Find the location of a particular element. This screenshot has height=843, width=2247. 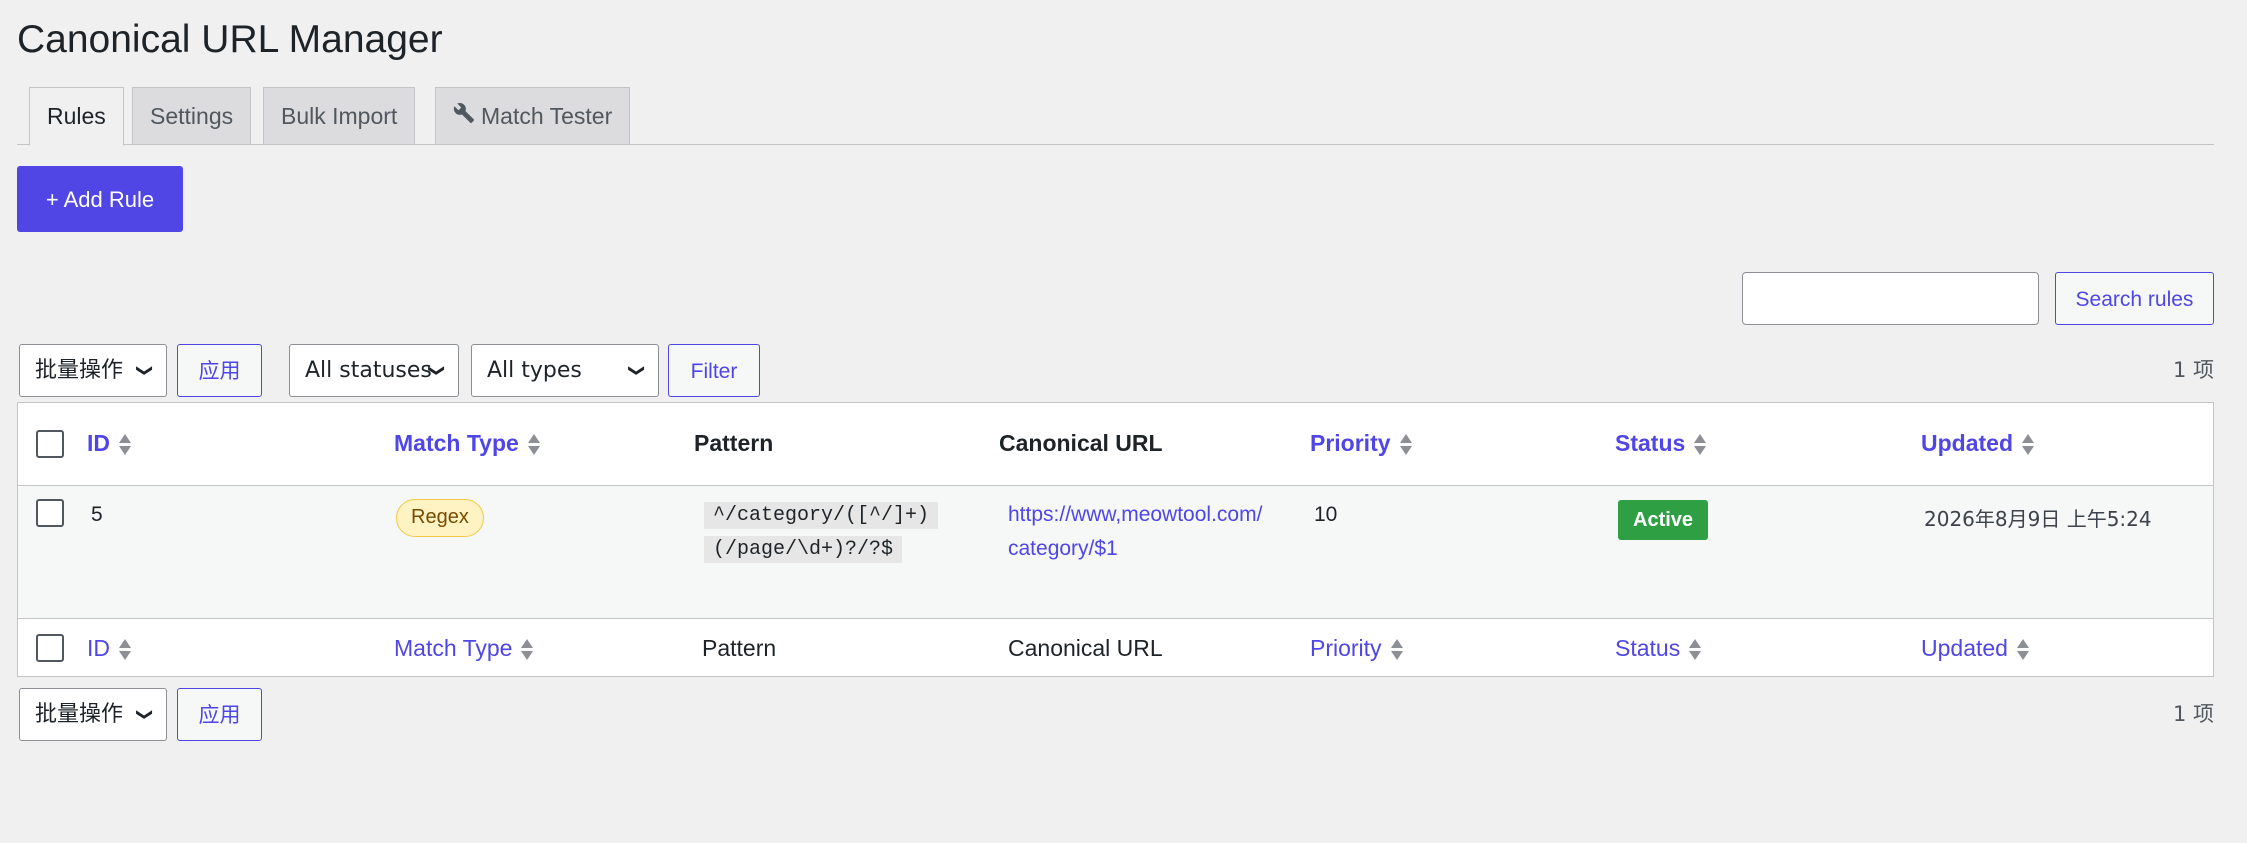

tab-bulk-import-label: Bulk Import is located at coordinates (339, 116).